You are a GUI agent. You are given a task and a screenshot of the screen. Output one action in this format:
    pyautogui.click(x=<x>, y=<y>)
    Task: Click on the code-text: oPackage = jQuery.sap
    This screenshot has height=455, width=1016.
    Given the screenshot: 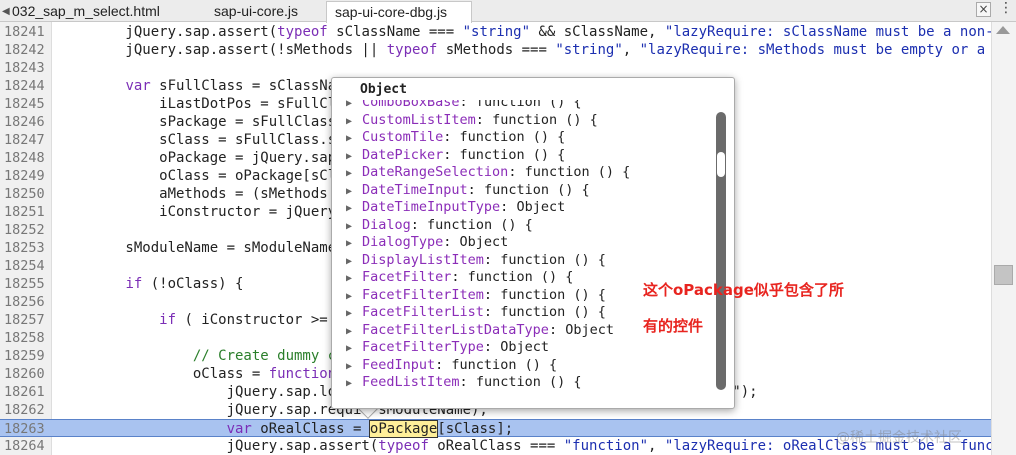 What is the action you would take?
    pyautogui.click(x=197, y=158)
    